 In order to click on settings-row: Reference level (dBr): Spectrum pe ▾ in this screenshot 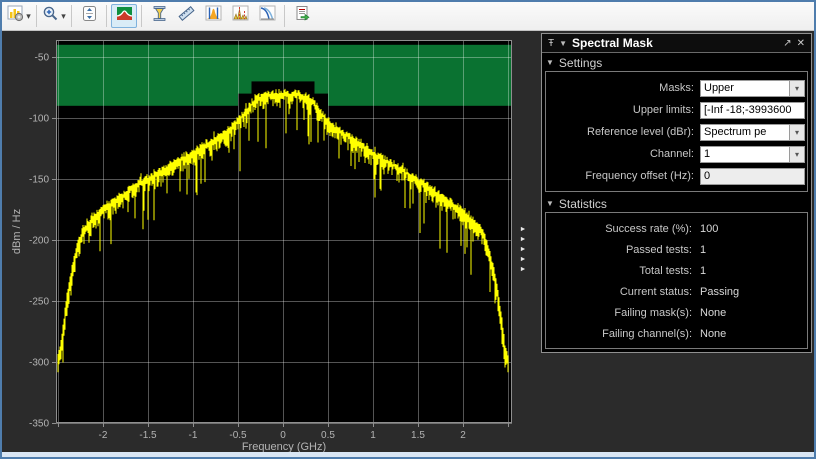, I will do `click(676, 132)`.